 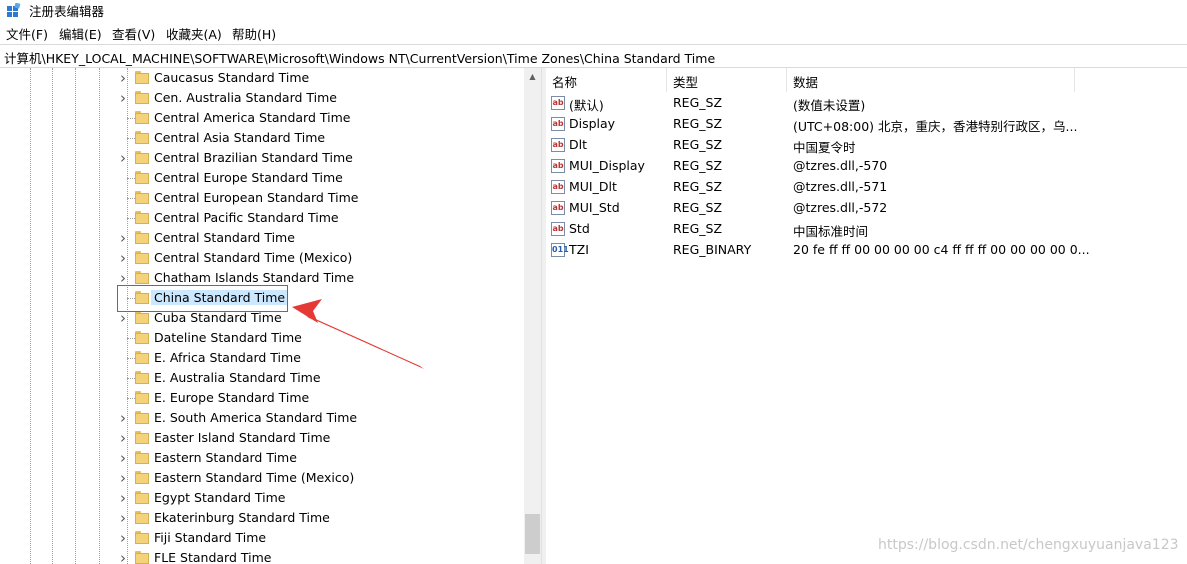 What do you see at coordinates (318, 458) in the screenshot?
I see `tree-node: › Eastern Standard Time` at bounding box center [318, 458].